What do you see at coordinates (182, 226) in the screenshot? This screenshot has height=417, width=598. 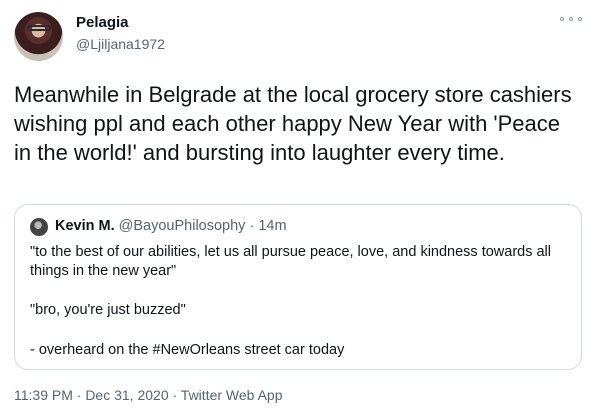 I see `quoted-author-handle: @BayouPhilosophy` at bounding box center [182, 226].